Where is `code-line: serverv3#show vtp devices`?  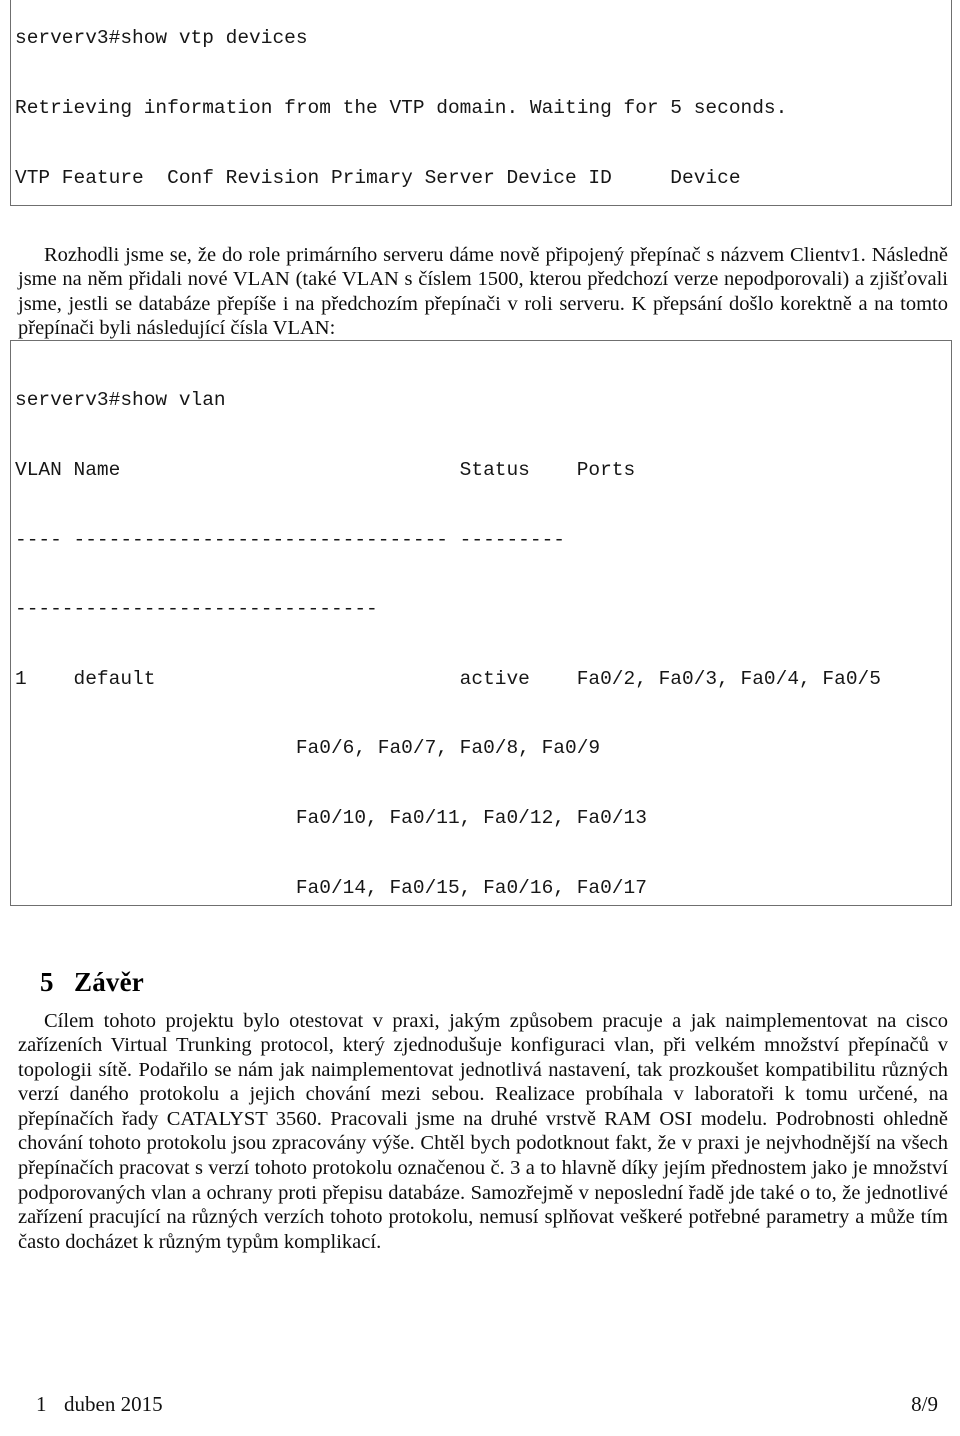
code-line: serverv3#show vtp devices is located at coordinates (161, 38).